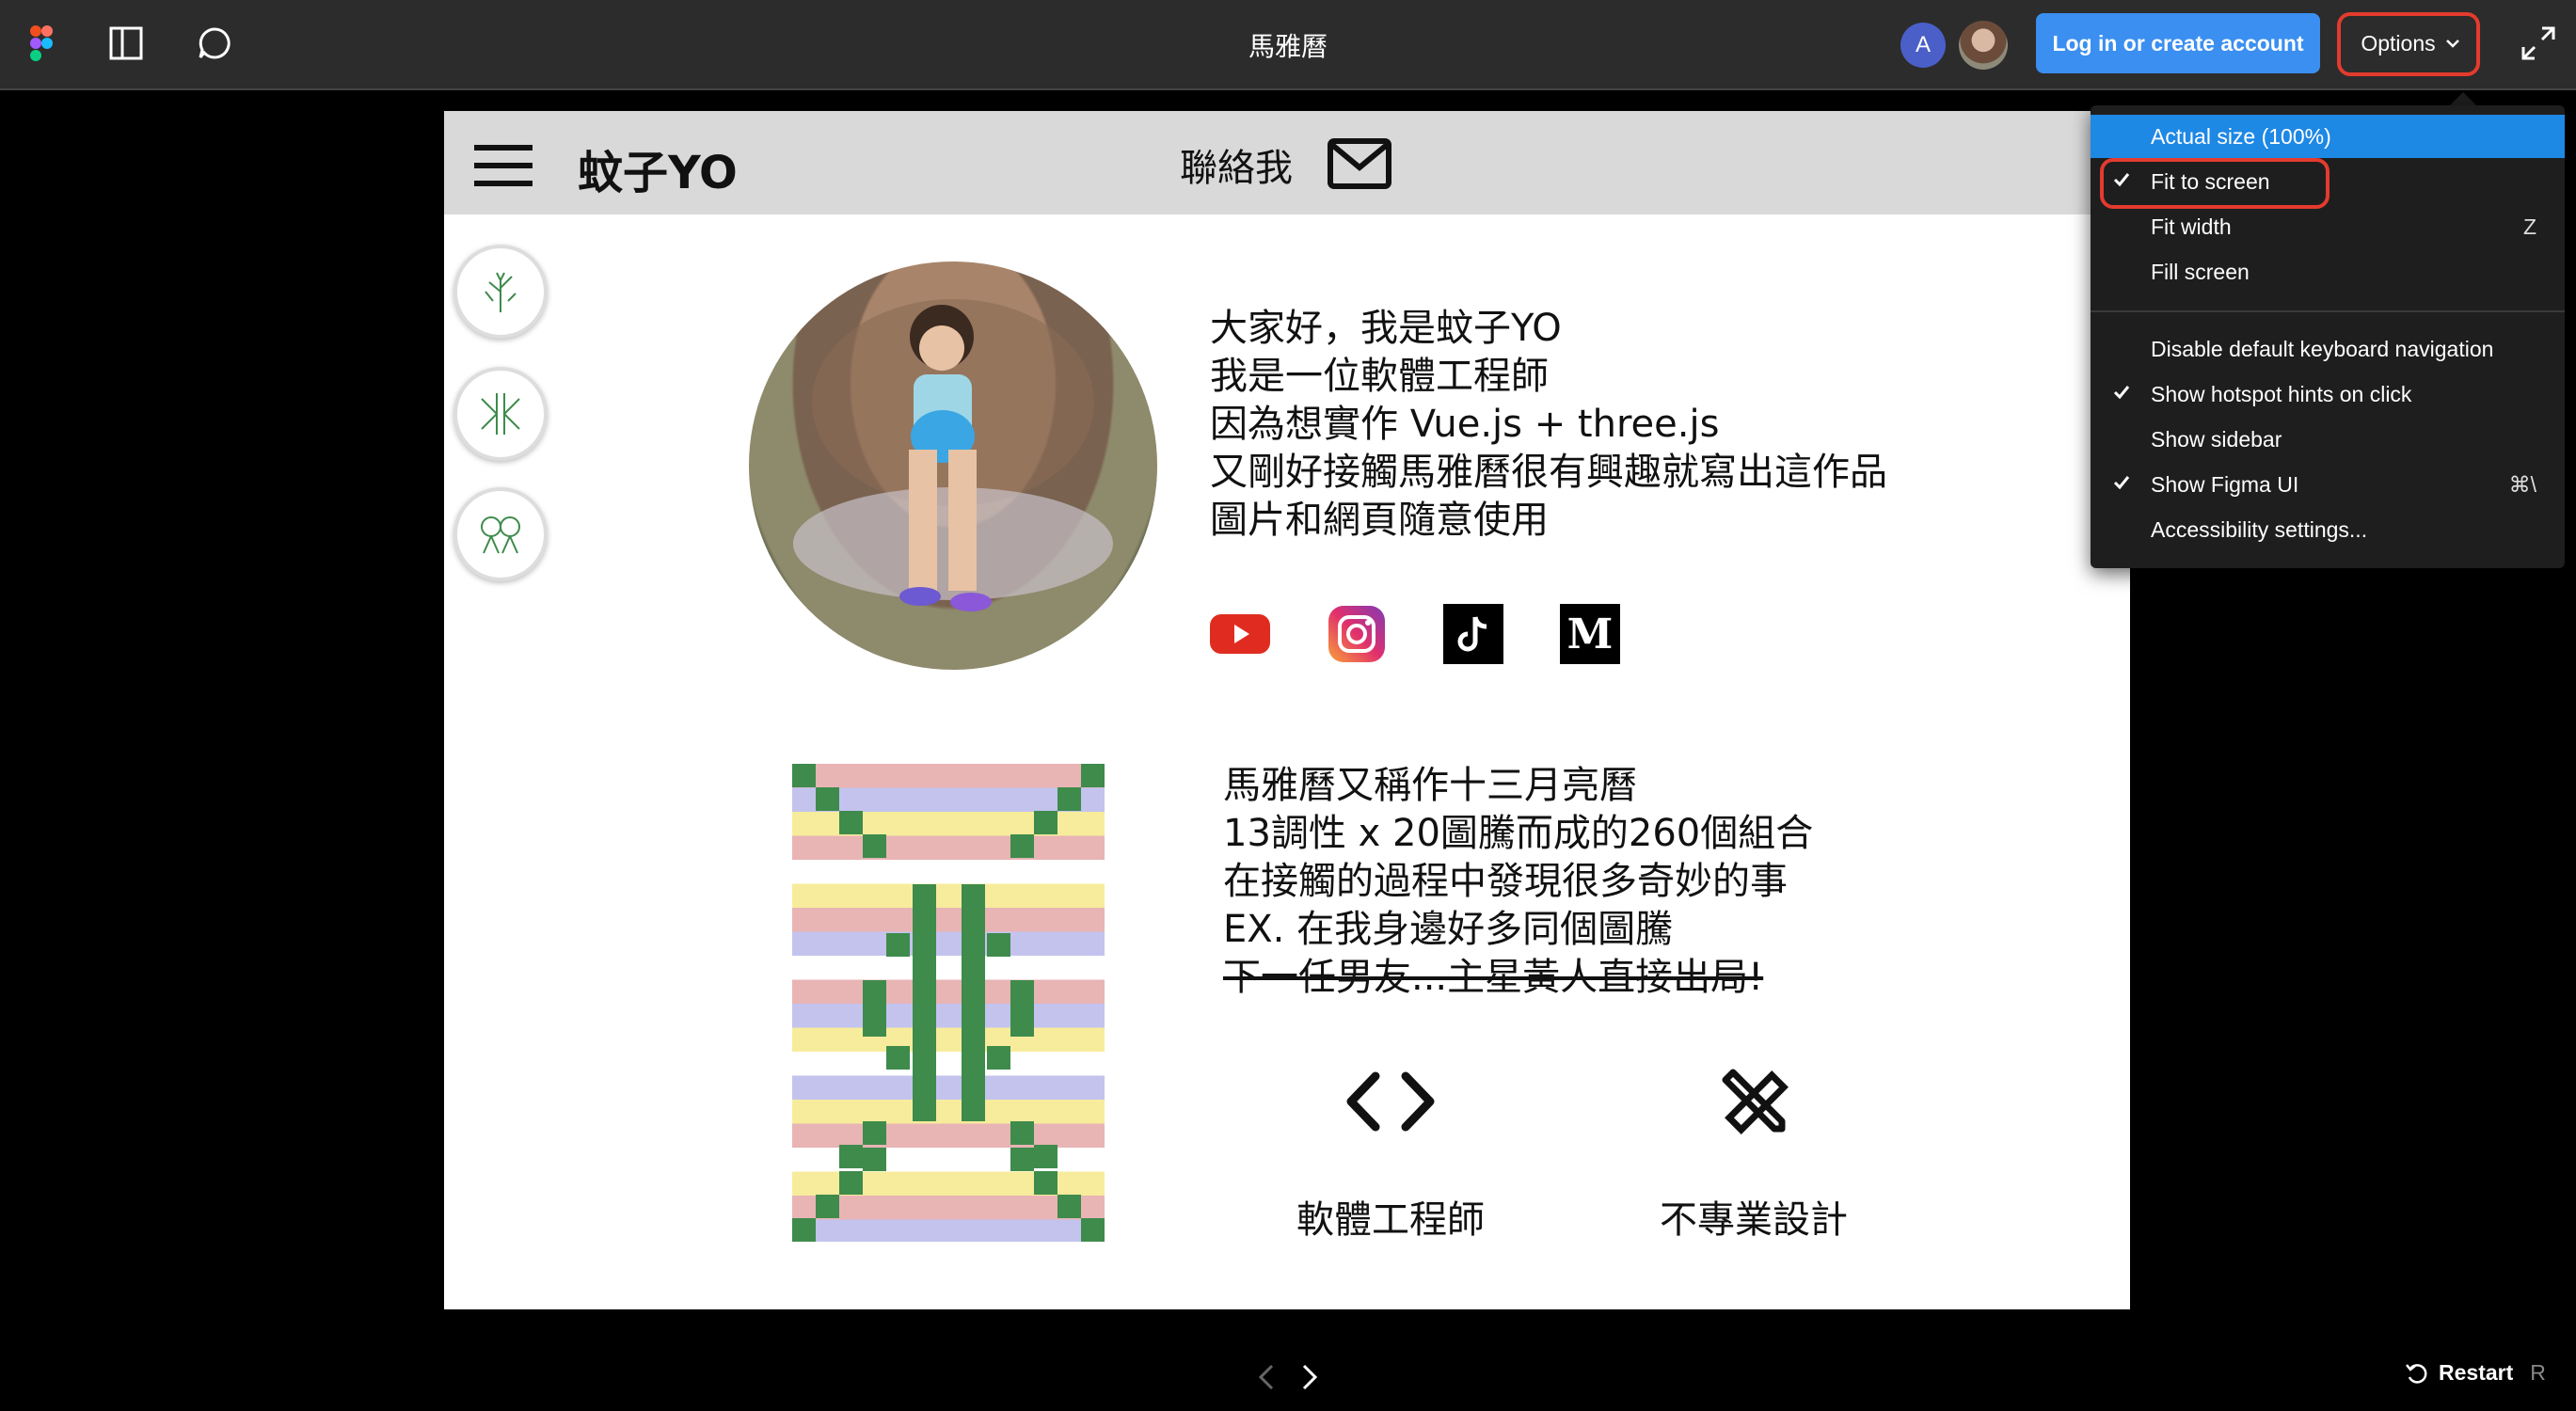 The width and height of the screenshot is (2576, 1411). Describe the element at coordinates (504, 165) in the screenshot. I see `hamburger-menu-icon` at that location.